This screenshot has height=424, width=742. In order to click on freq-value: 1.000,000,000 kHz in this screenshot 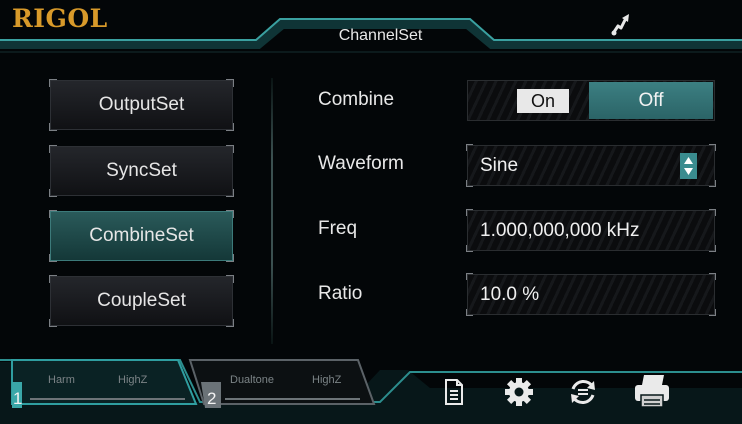, I will do `click(560, 230)`.